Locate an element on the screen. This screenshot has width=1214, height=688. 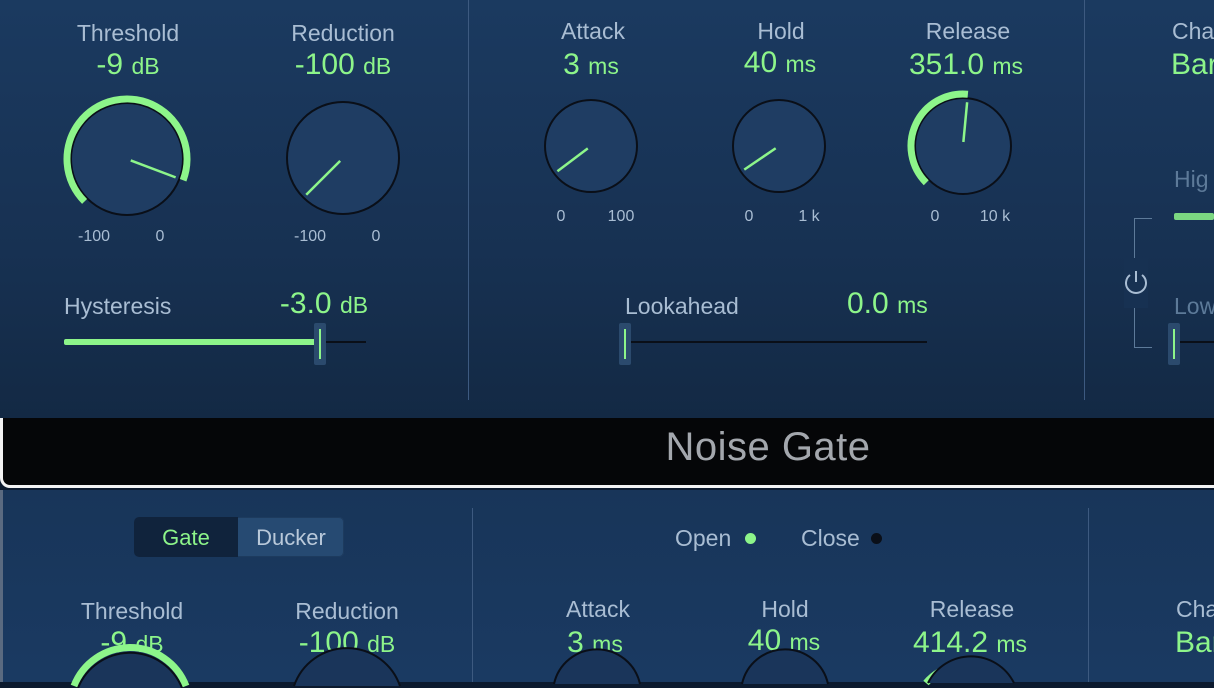
hold-knob is located at coordinates (779, 146).